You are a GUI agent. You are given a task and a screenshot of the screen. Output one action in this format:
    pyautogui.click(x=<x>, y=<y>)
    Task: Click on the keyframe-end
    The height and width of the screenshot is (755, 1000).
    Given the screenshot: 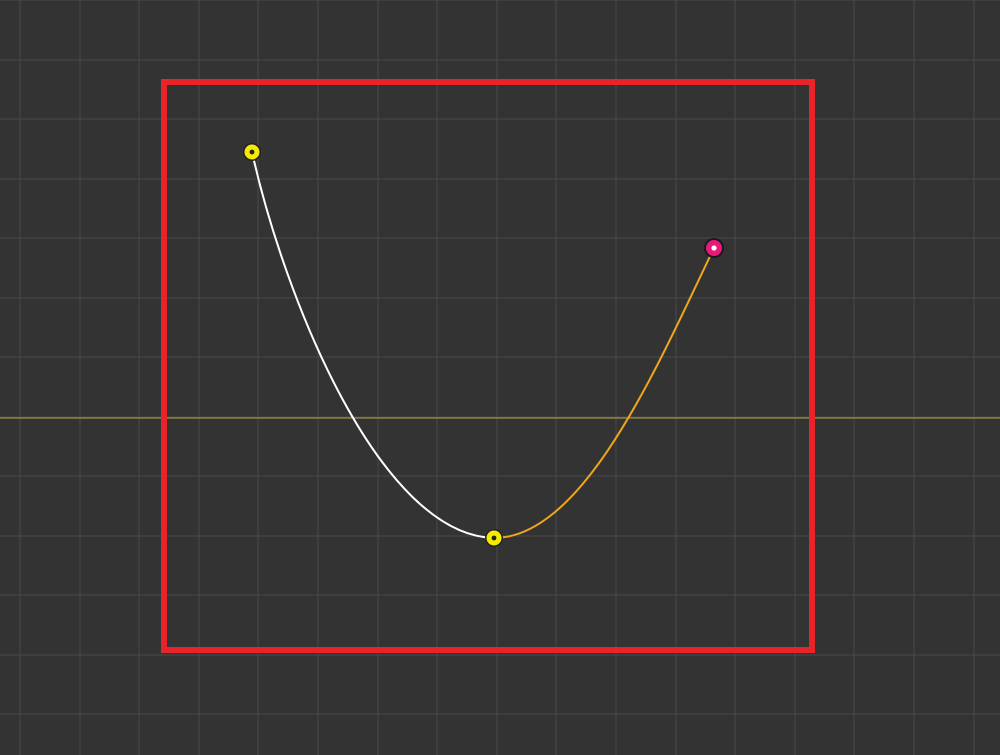 What is the action you would take?
    pyautogui.click(x=714, y=248)
    